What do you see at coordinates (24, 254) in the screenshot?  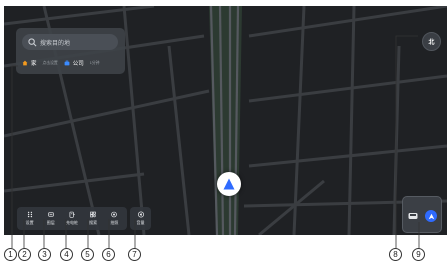 I see `callout-2: 2` at bounding box center [24, 254].